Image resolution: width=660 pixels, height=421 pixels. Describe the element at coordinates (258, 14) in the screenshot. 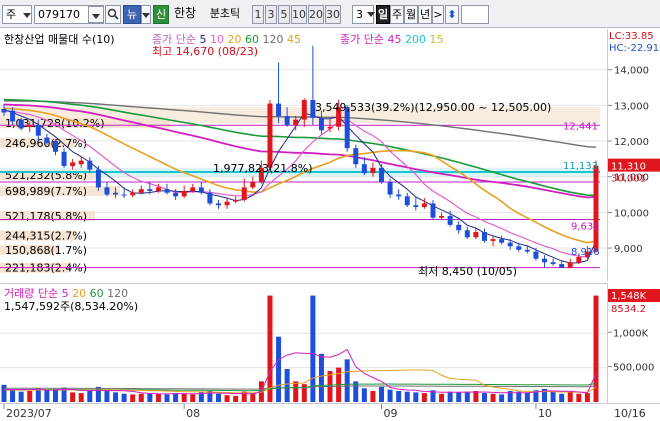

I see `interval-button-1: 1` at that location.